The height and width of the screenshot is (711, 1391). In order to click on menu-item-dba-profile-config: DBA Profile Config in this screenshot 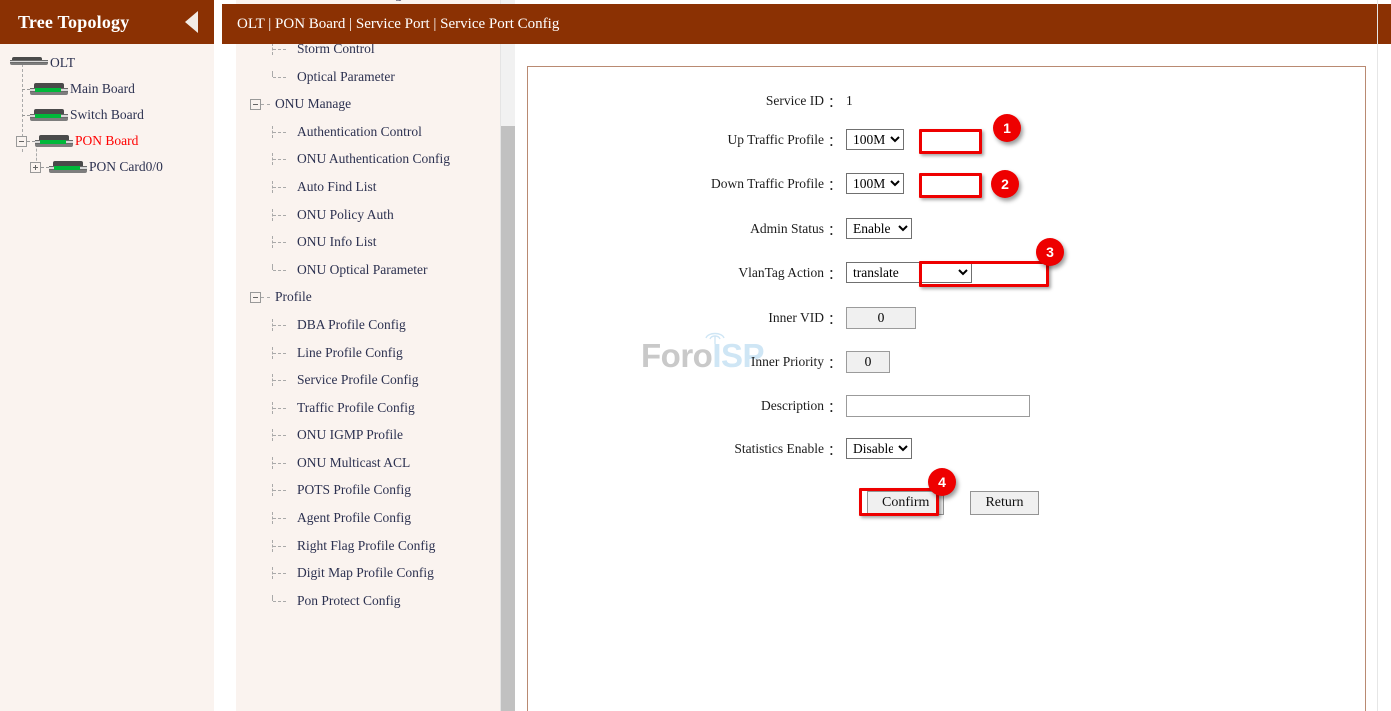, I will do `click(368, 325)`.